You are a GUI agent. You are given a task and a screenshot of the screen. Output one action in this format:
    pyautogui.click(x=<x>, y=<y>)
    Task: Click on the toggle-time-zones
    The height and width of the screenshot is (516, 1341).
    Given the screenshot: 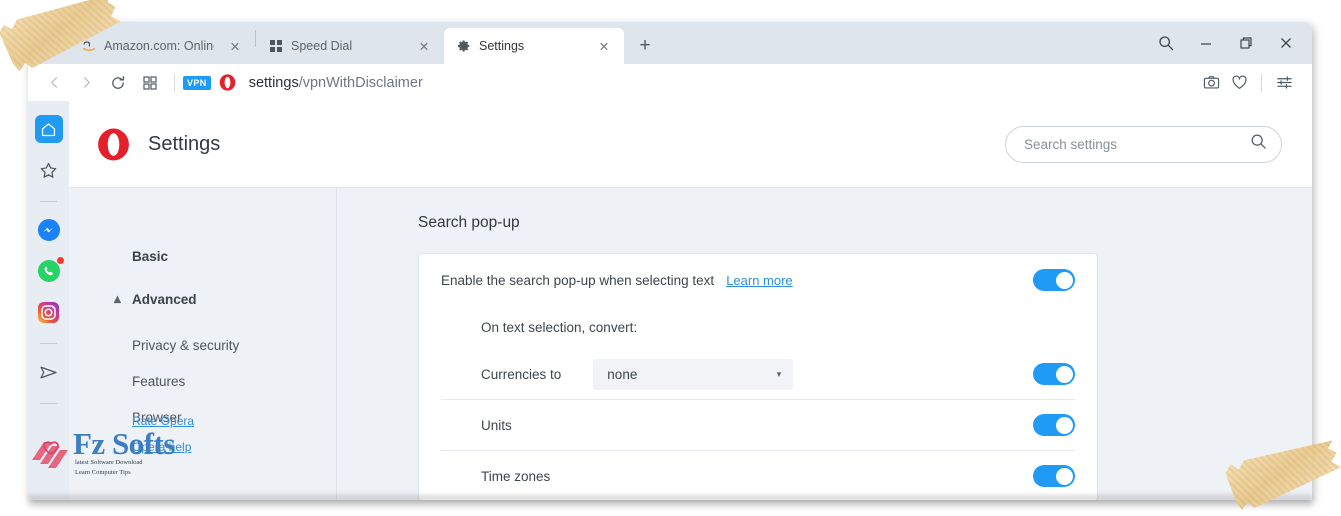 What is the action you would take?
    pyautogui.click(x=1054, y=476)
    